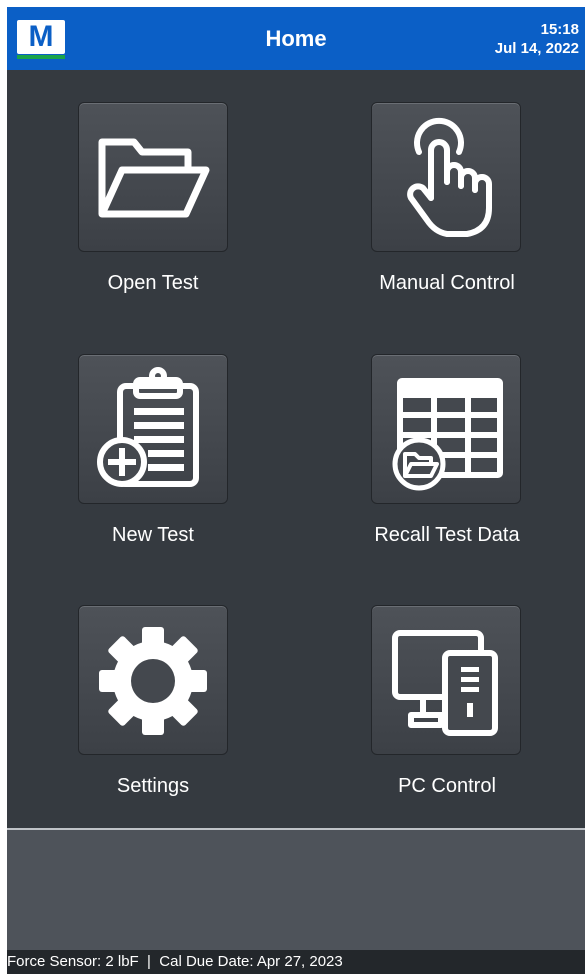 This screenshot has width=585, height=974. What do you see at coordinates (153, 786) in the screenshot?
I see `settings-label: Settings` at bounding box center [153, 786].